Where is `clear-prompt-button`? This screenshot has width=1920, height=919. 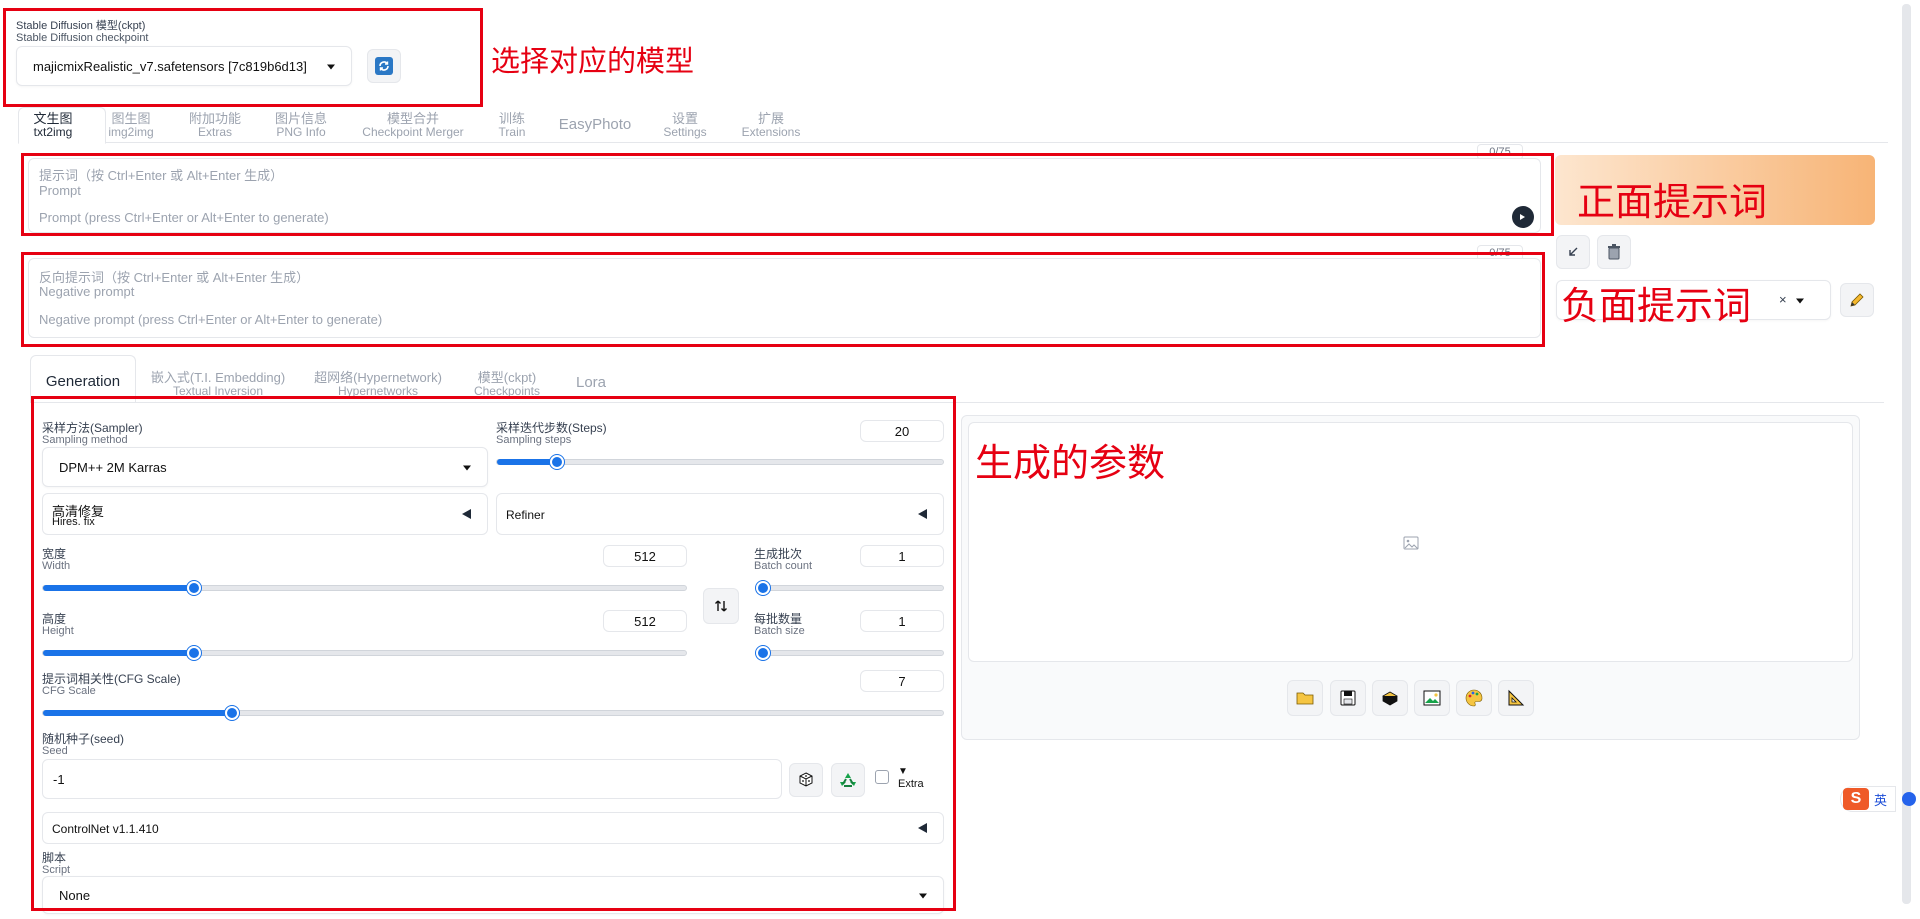
clear-prompt-button is located at coordinates (1614, 252).